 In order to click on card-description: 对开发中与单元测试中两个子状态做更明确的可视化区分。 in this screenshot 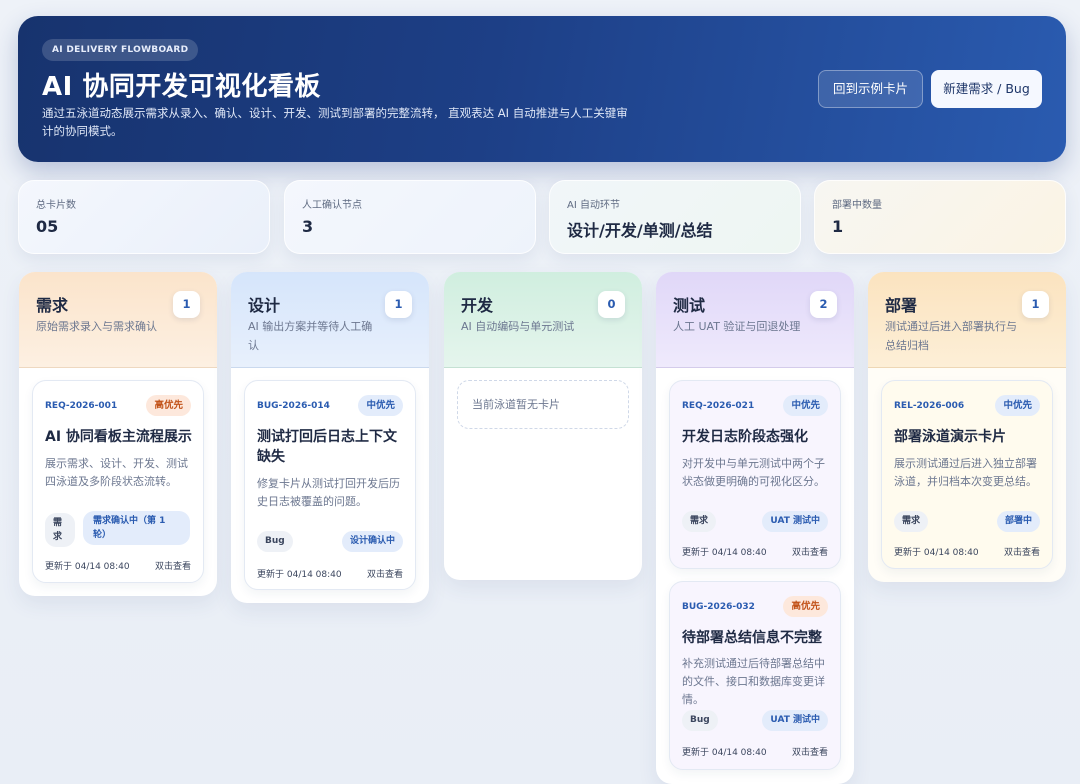, I will do `click(753, 472)`.